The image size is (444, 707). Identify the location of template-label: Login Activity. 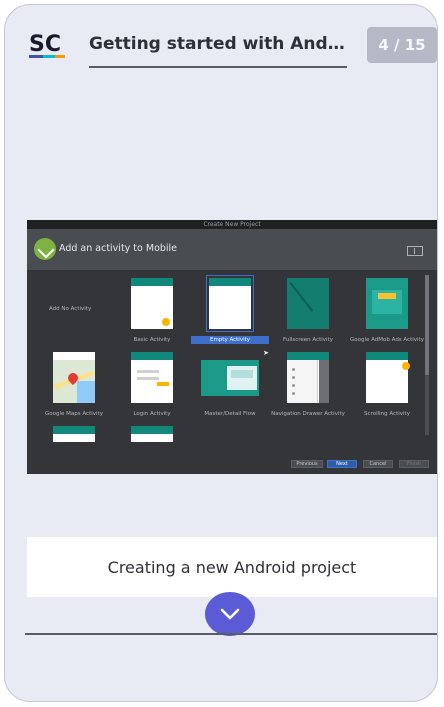
(152, 414).